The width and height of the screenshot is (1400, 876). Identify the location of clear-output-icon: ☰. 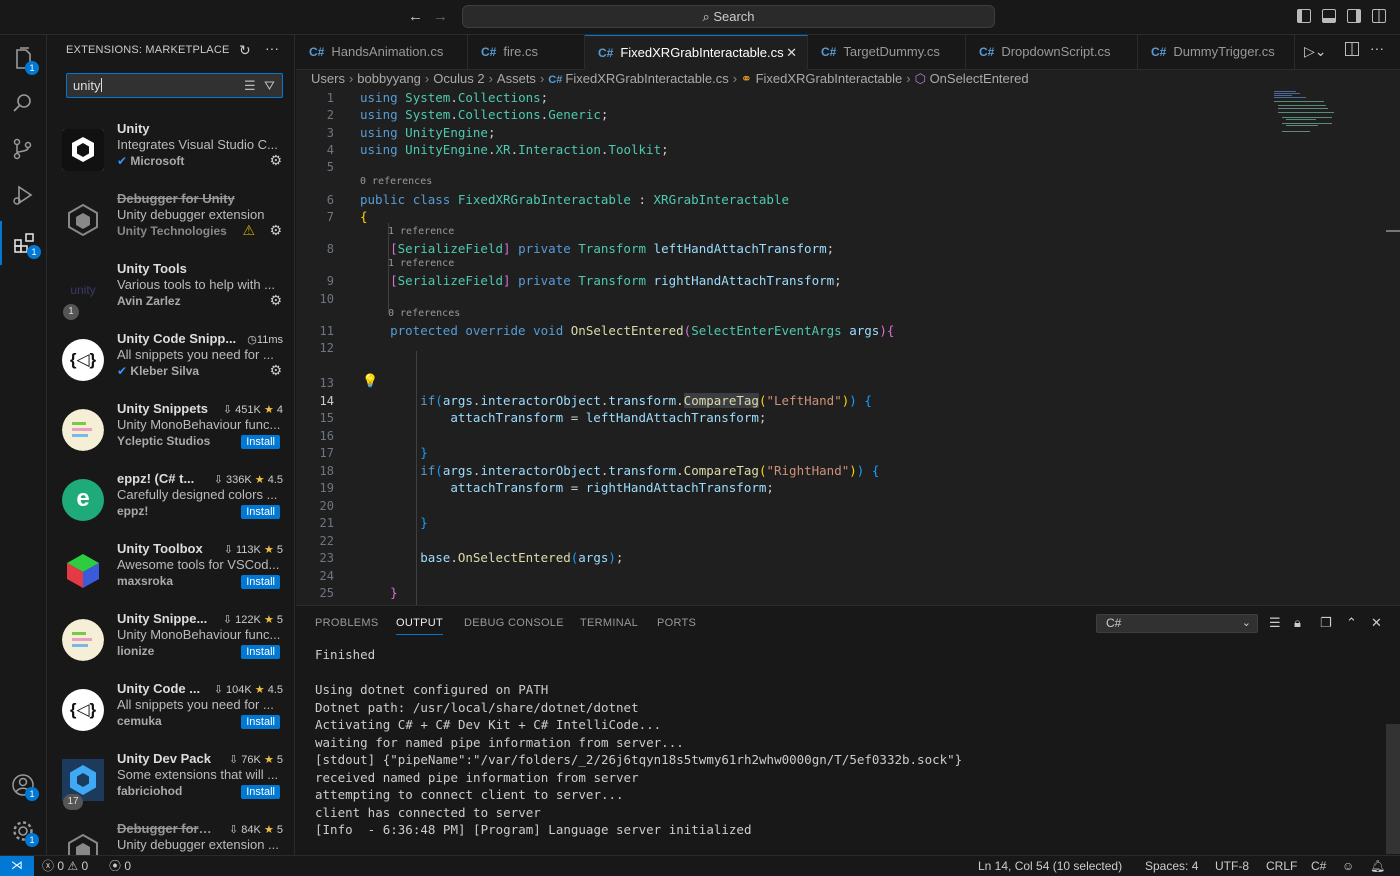
(1275, 623).